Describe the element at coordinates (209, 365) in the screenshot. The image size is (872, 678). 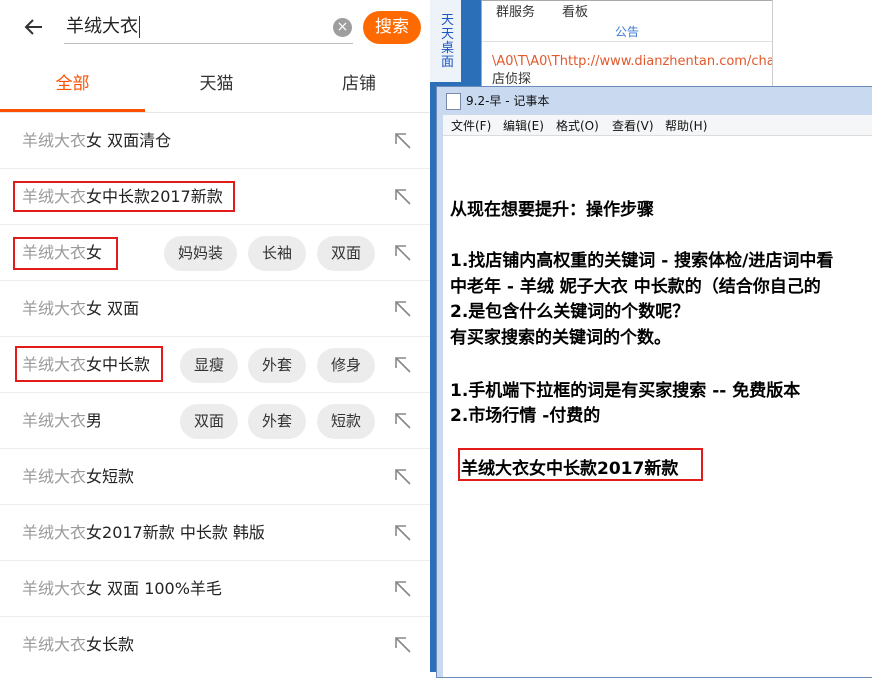
I see `suggestion-chip: 显瘦` at that location.